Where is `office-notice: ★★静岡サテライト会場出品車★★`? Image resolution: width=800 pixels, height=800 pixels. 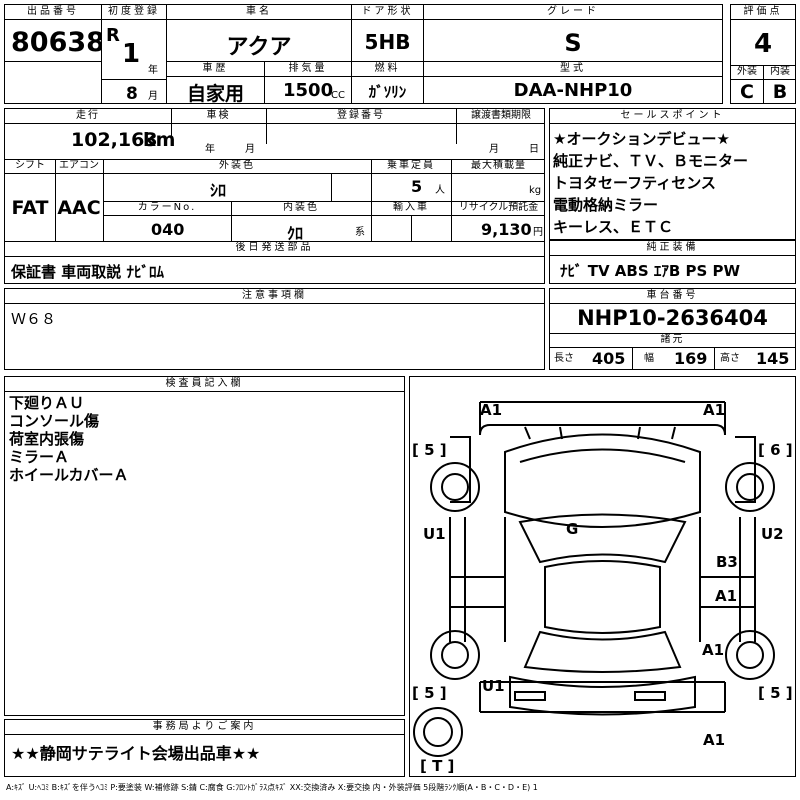
office-notice: ★★静岡サテライト会場出品車★★ is located at coordinates (136, 753).